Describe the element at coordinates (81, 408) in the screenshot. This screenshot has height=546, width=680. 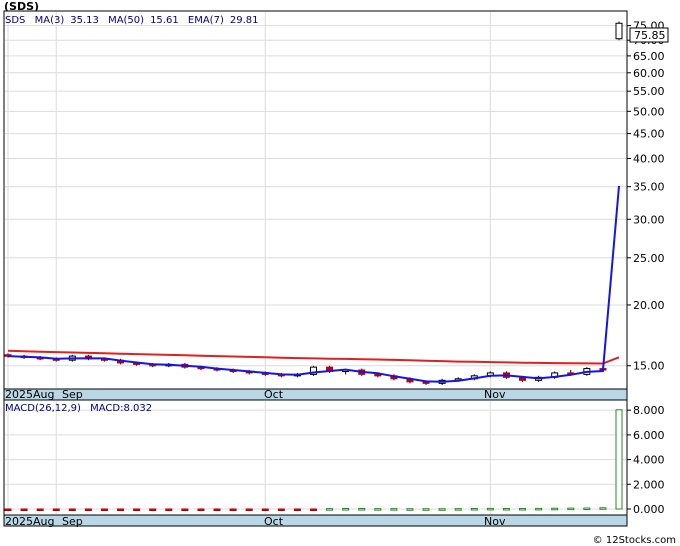
I see `macd-legend: MACD(26,12,9) MACD:8.032` at that location.